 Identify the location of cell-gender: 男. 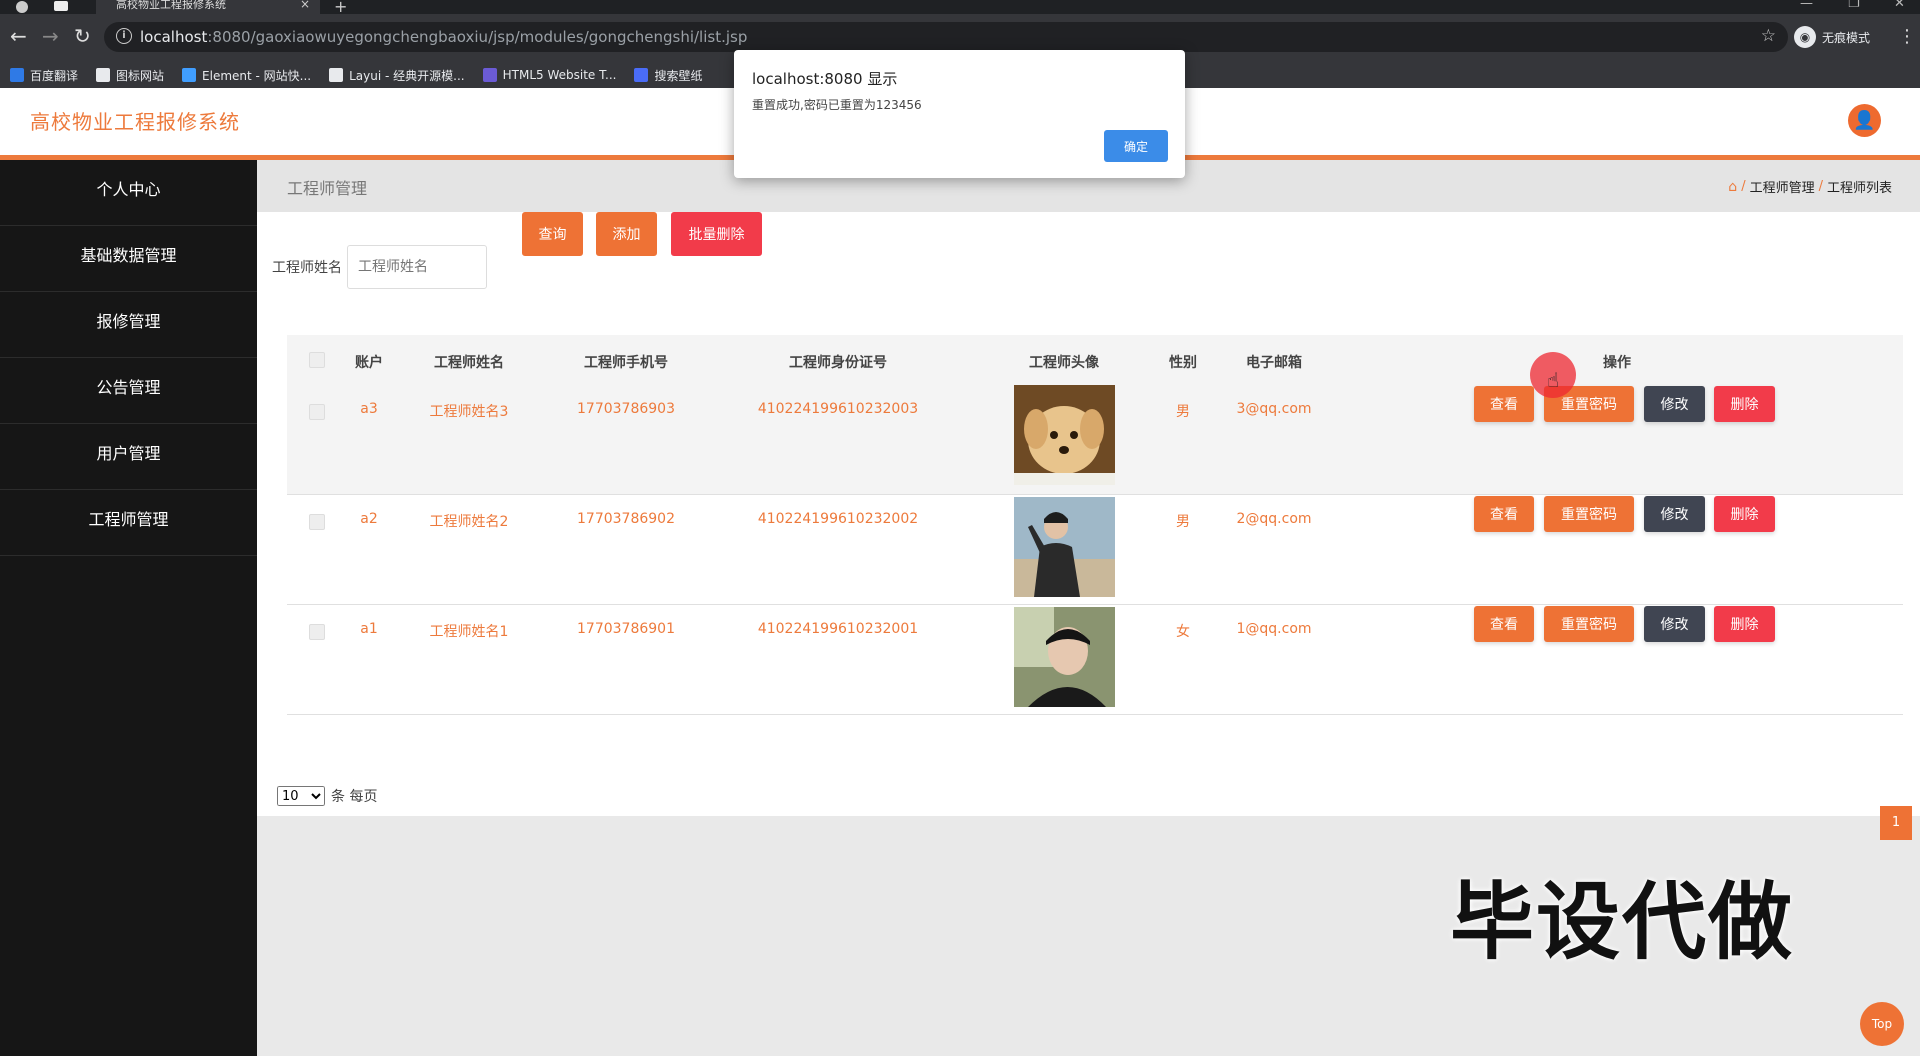
(1183, 522).